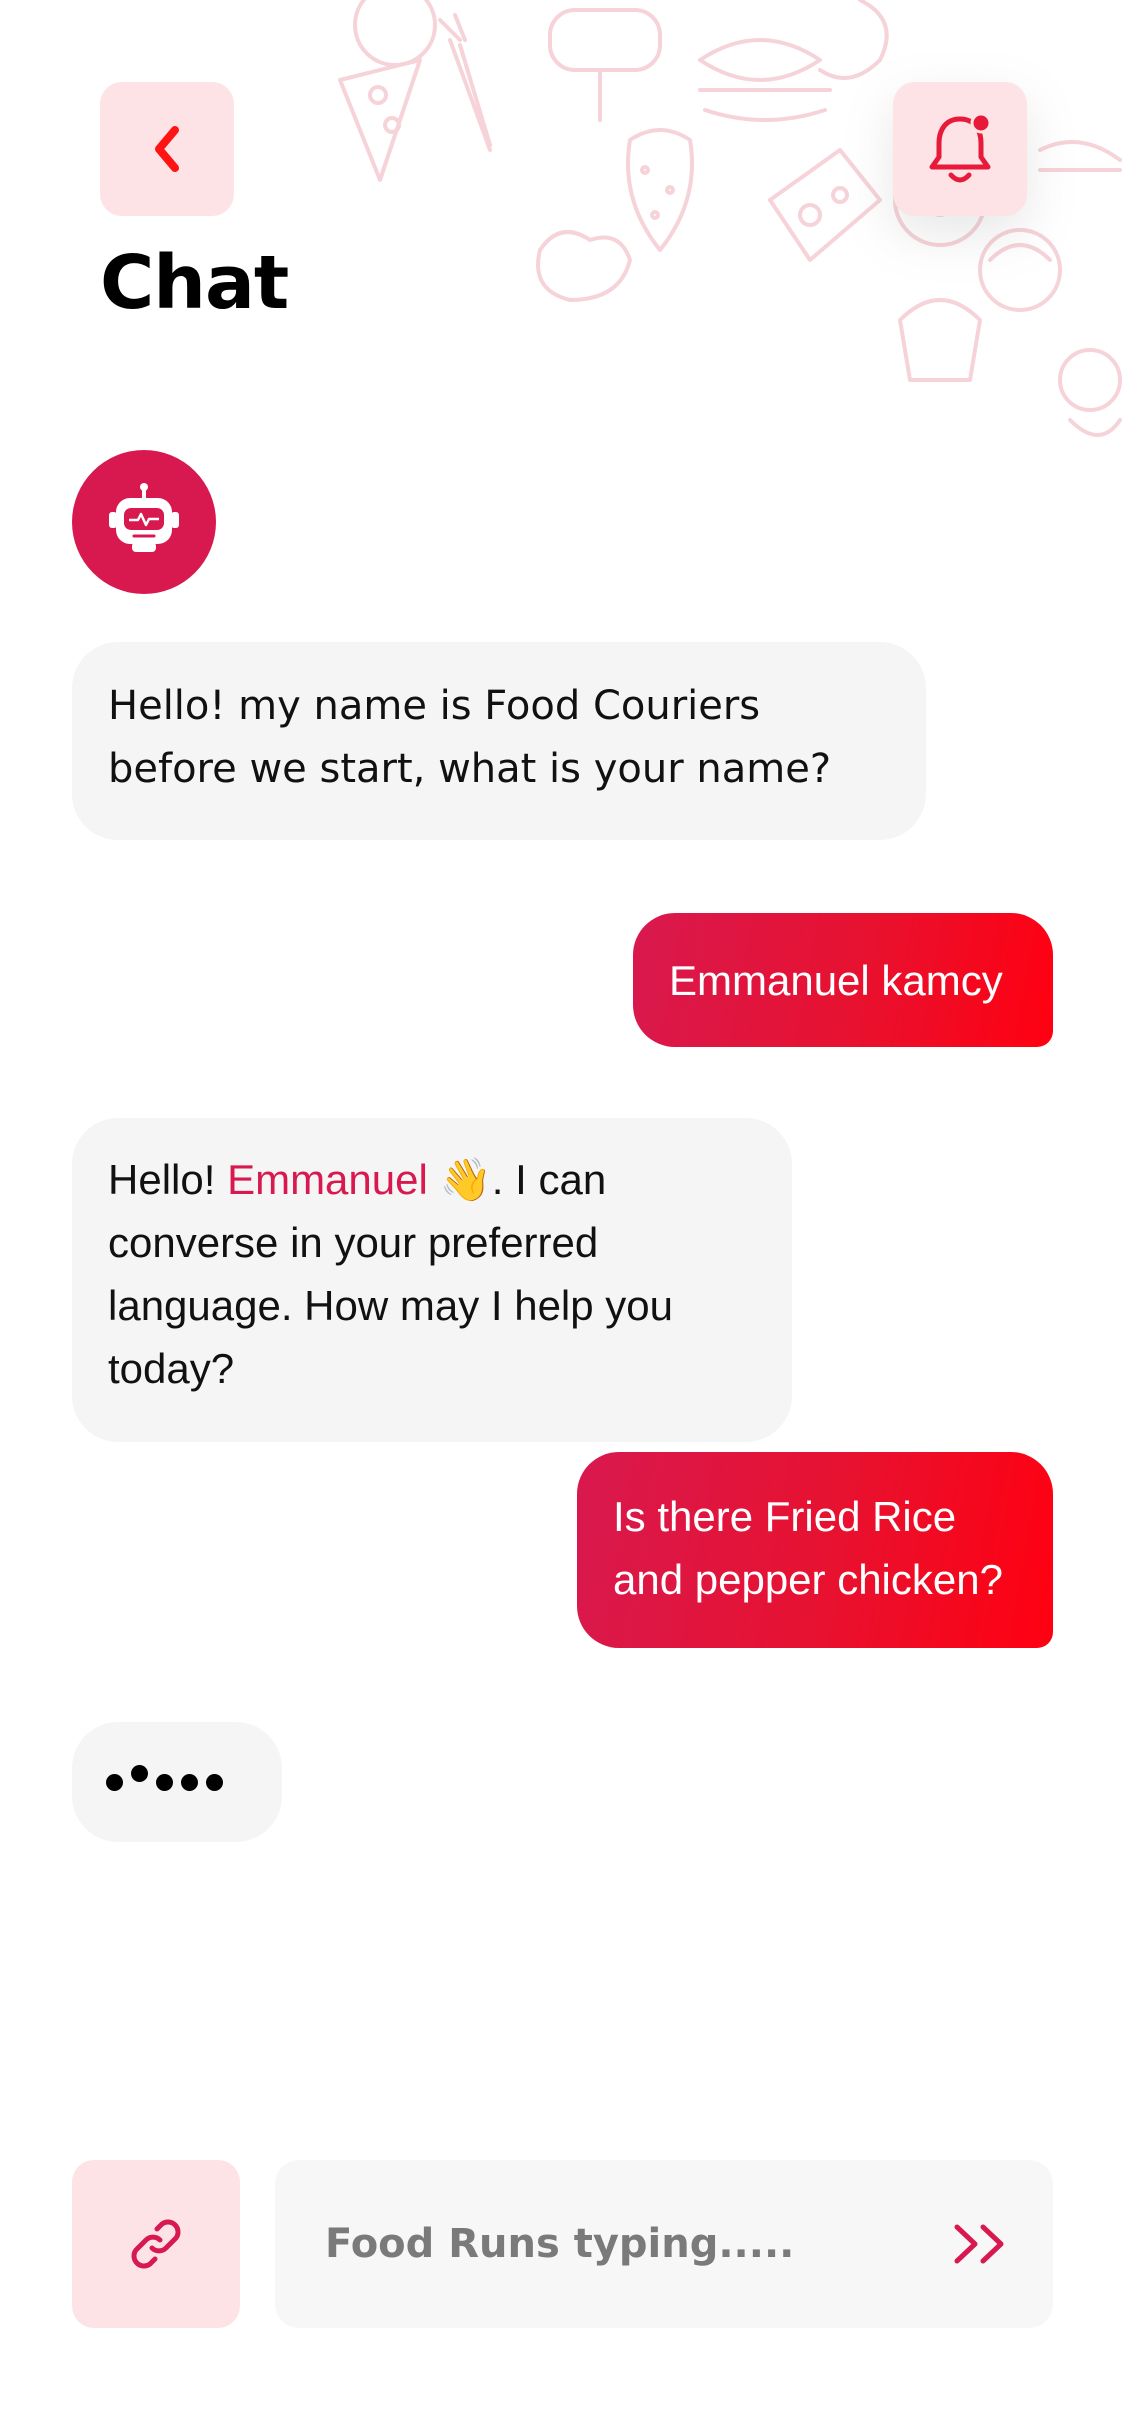 This screenshot has height=2436, width=1125. I want to click on user-message: Emmanuel kamcy, so click(843, 980).